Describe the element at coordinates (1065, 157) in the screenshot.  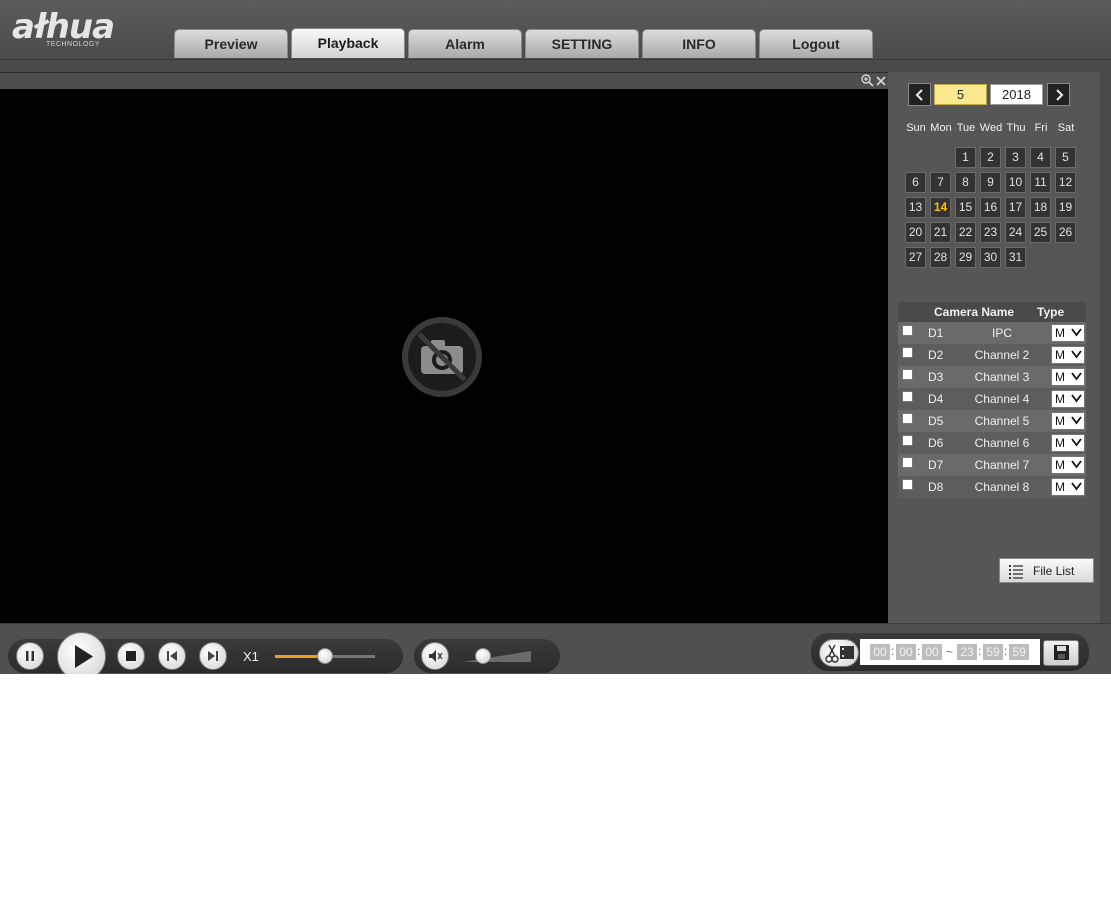
I see `calendar-day: 5` at that location.